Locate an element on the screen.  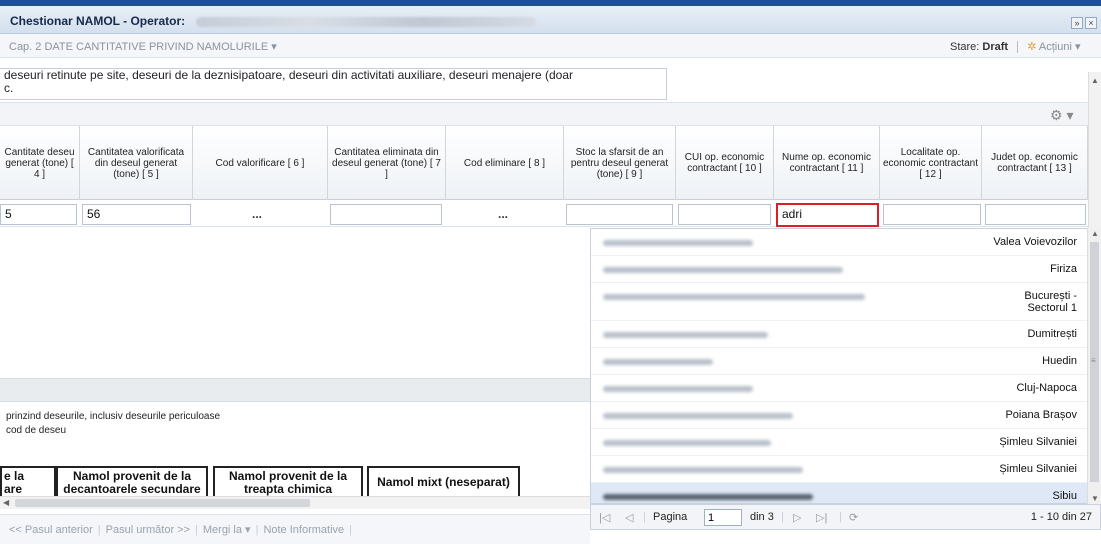
window-titlebar: Chestionar NAMOL - Operator: » × is located at coordinates (550, 20).